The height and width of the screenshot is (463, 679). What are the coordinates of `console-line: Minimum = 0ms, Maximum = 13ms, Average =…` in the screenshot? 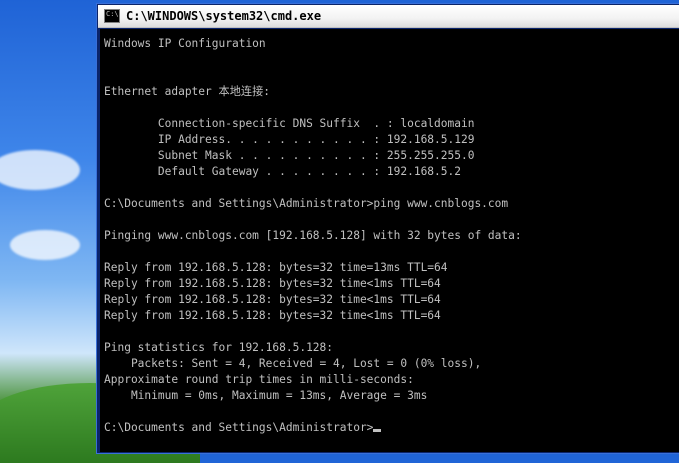 It's located at (391, 396).